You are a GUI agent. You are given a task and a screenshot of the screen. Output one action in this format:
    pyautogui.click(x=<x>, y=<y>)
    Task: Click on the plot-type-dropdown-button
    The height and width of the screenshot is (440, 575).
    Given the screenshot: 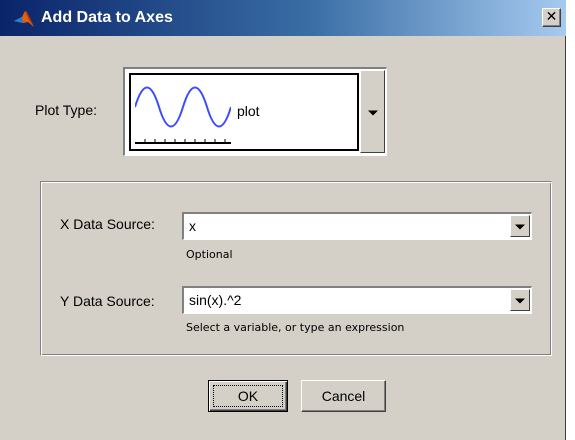 What is the action you would take?
    pyautogui.click(x=372, y=111)
    